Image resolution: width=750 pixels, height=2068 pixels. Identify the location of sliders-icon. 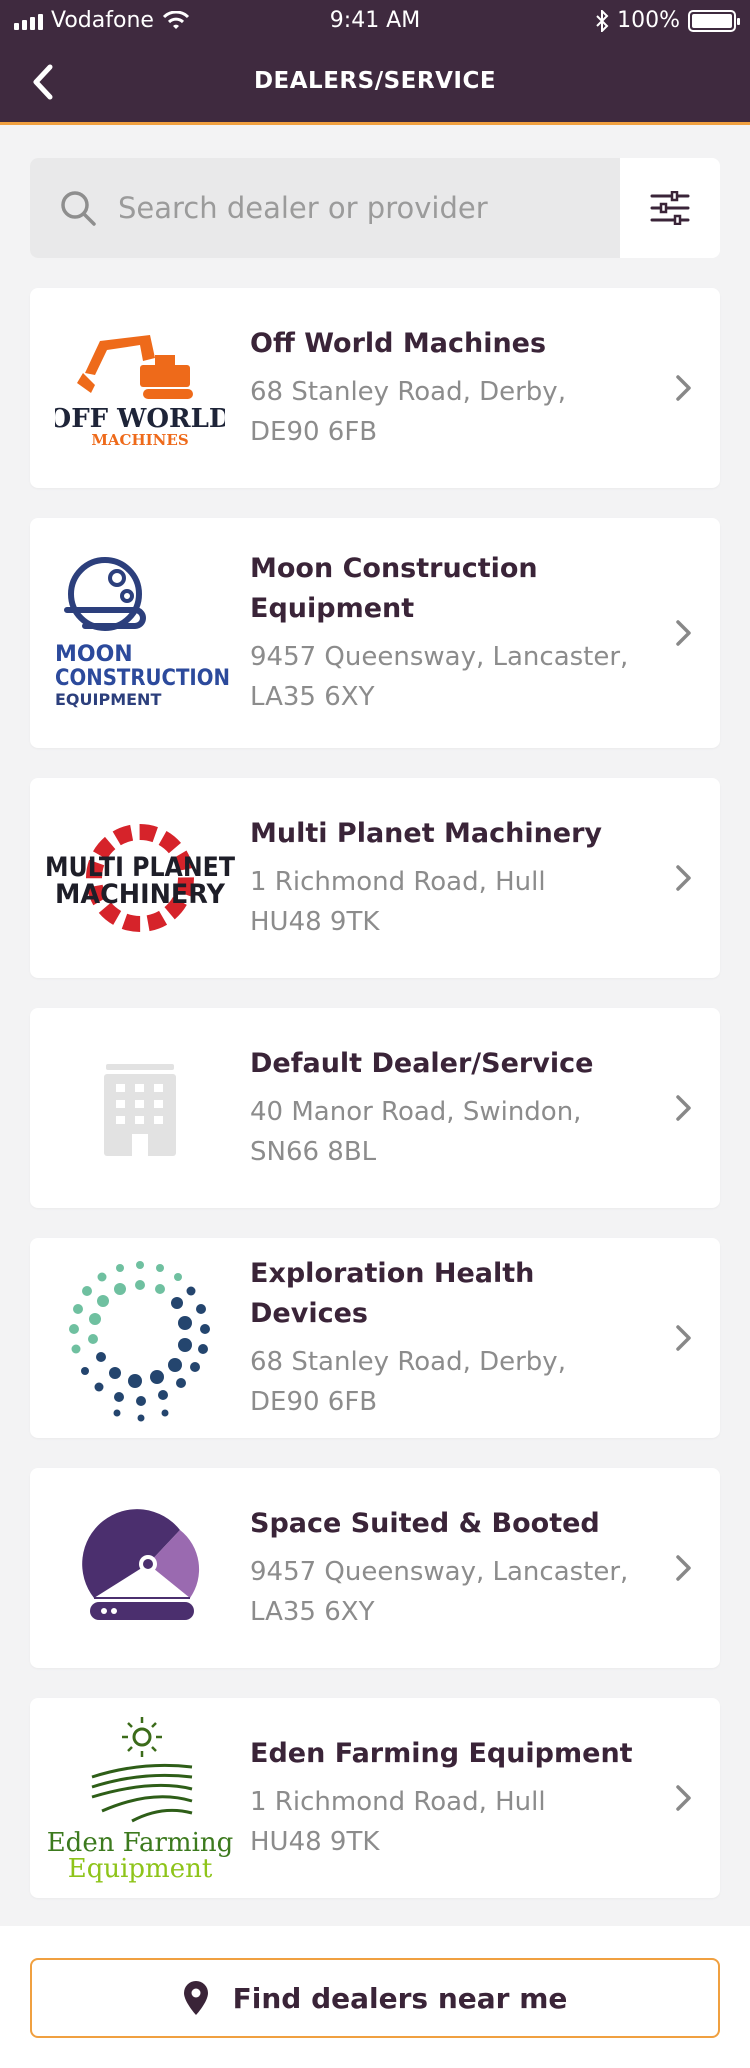
(670, 208).